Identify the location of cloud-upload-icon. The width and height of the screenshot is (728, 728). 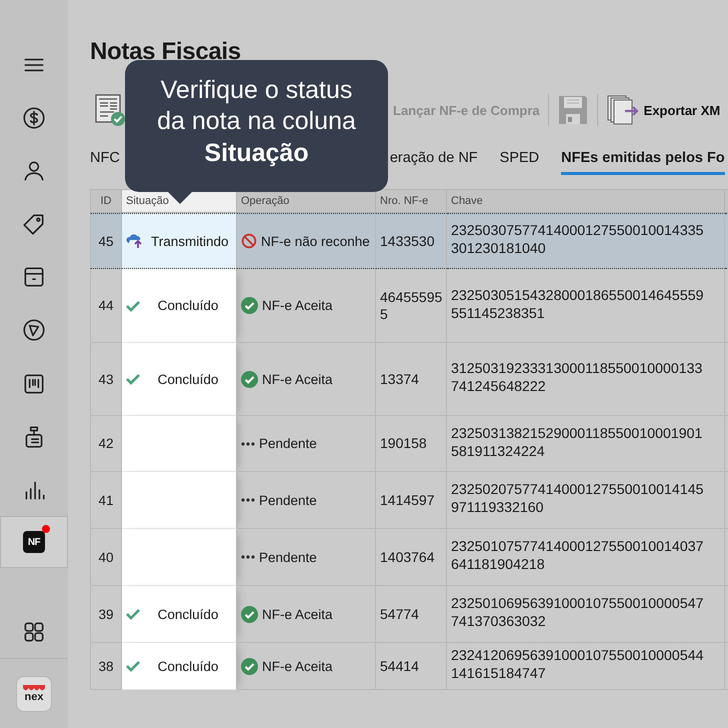
(135, 241).